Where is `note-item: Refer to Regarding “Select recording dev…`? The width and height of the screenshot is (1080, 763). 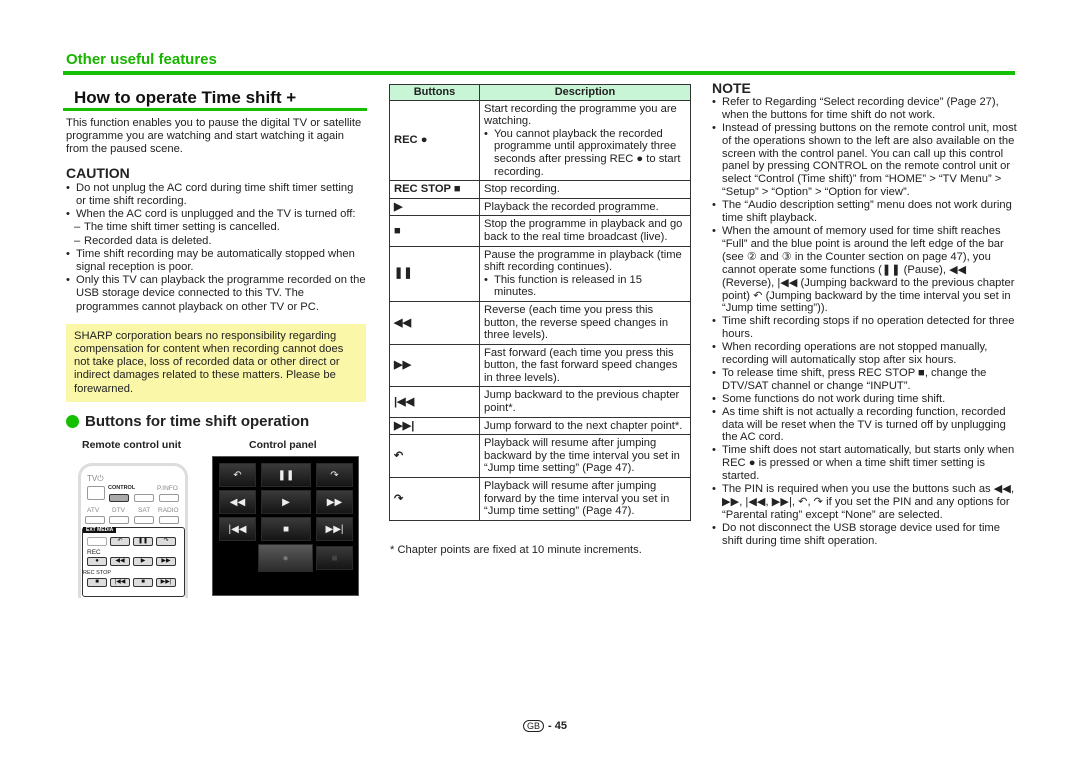 note-item: Refer to Regarding “Select recording dev… is located at coordinates (864, 109).